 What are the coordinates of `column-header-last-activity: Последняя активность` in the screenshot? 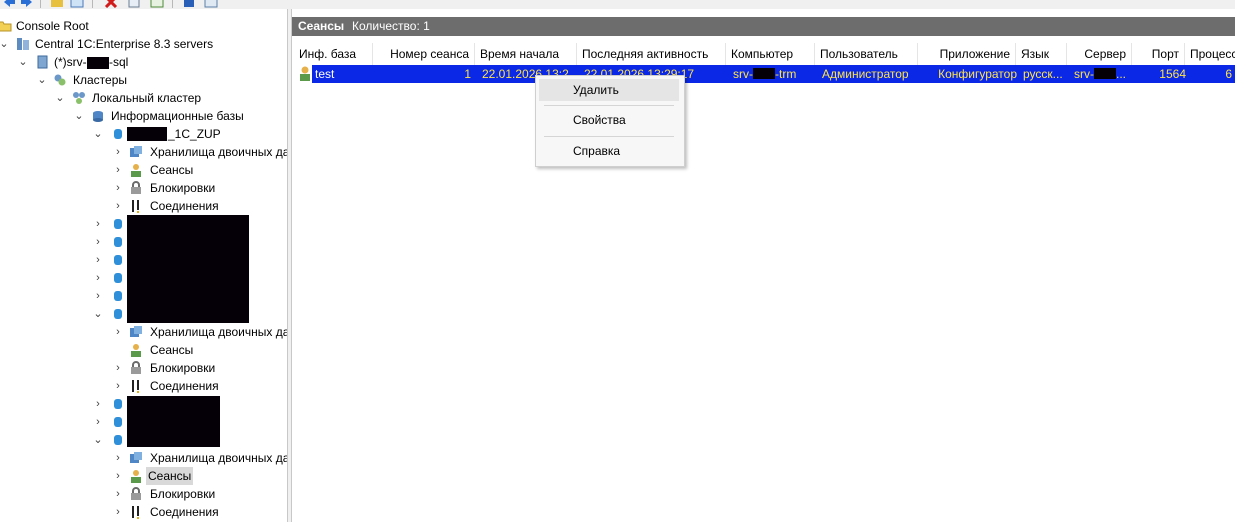 It's located at (651, 54).